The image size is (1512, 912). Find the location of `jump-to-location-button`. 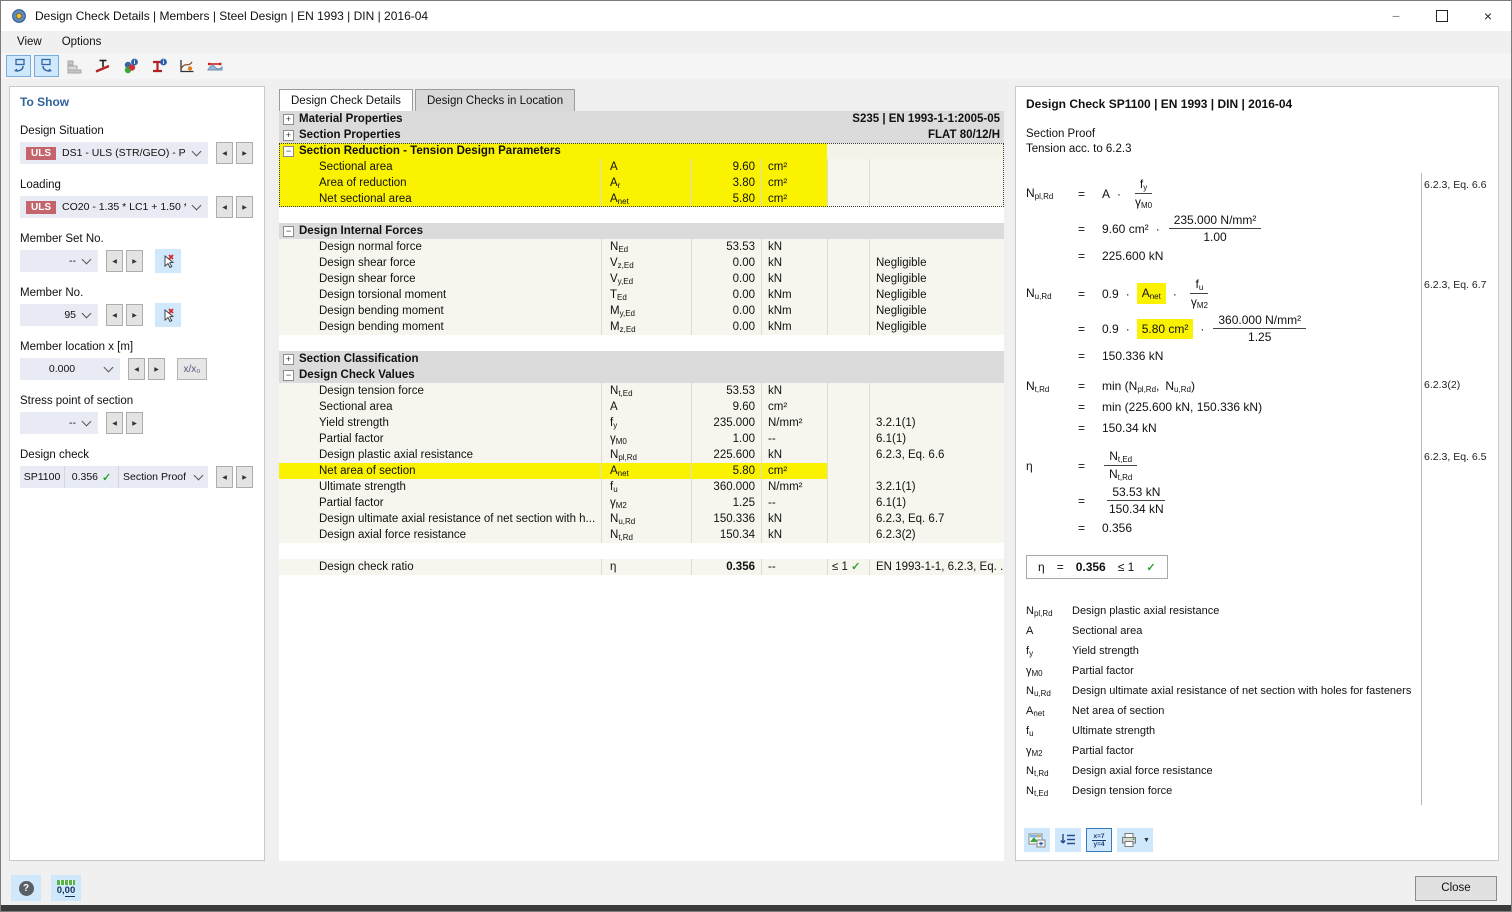

jump-to-location-button is located at coordinates (46, 66).